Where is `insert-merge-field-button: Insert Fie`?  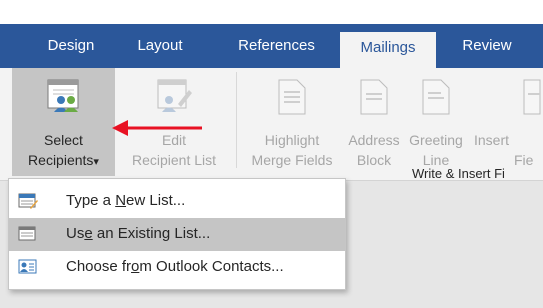 insert-merge-field-button: Insert Fie is located at coordinates (506, 122).